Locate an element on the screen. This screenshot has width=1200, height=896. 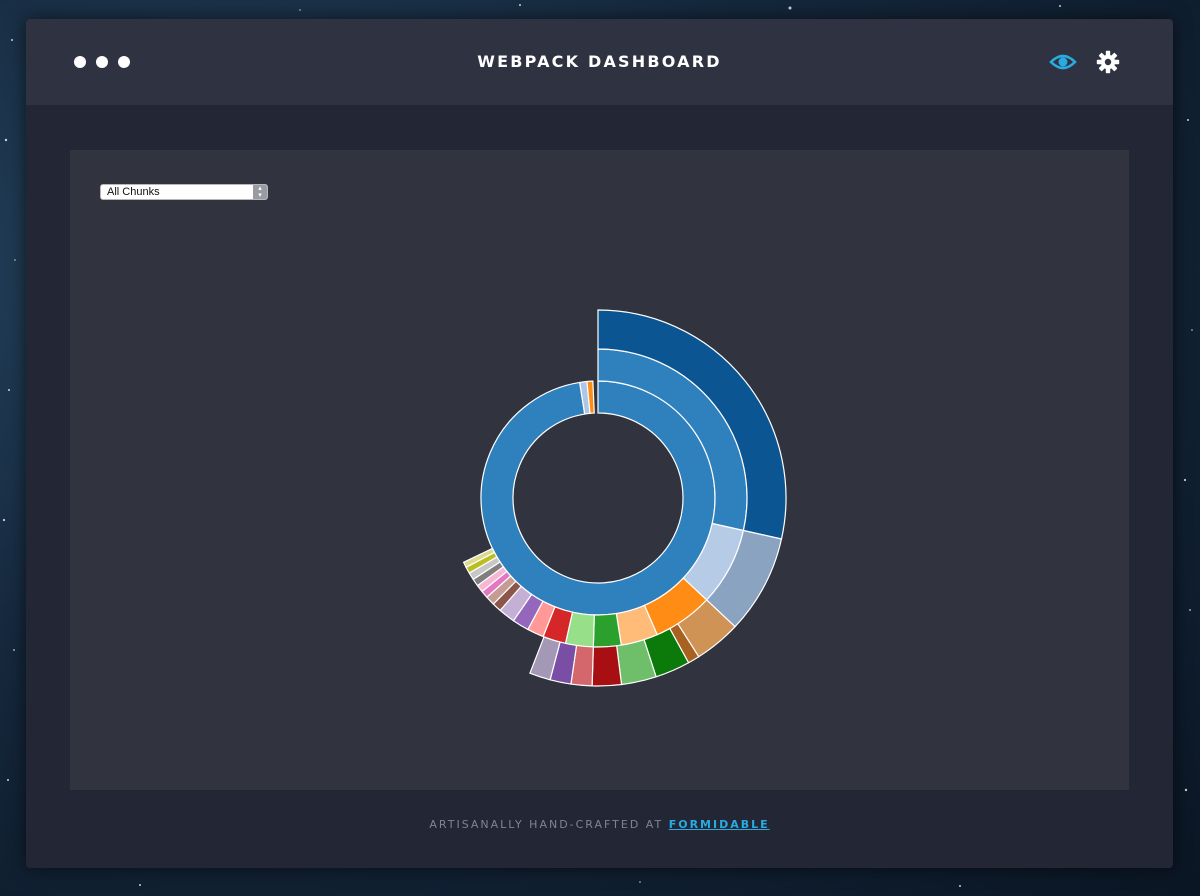
footer: ARTISANALLY HAND-CRAFTED AT FORMIDABLE is located at coordinates (599, 824).